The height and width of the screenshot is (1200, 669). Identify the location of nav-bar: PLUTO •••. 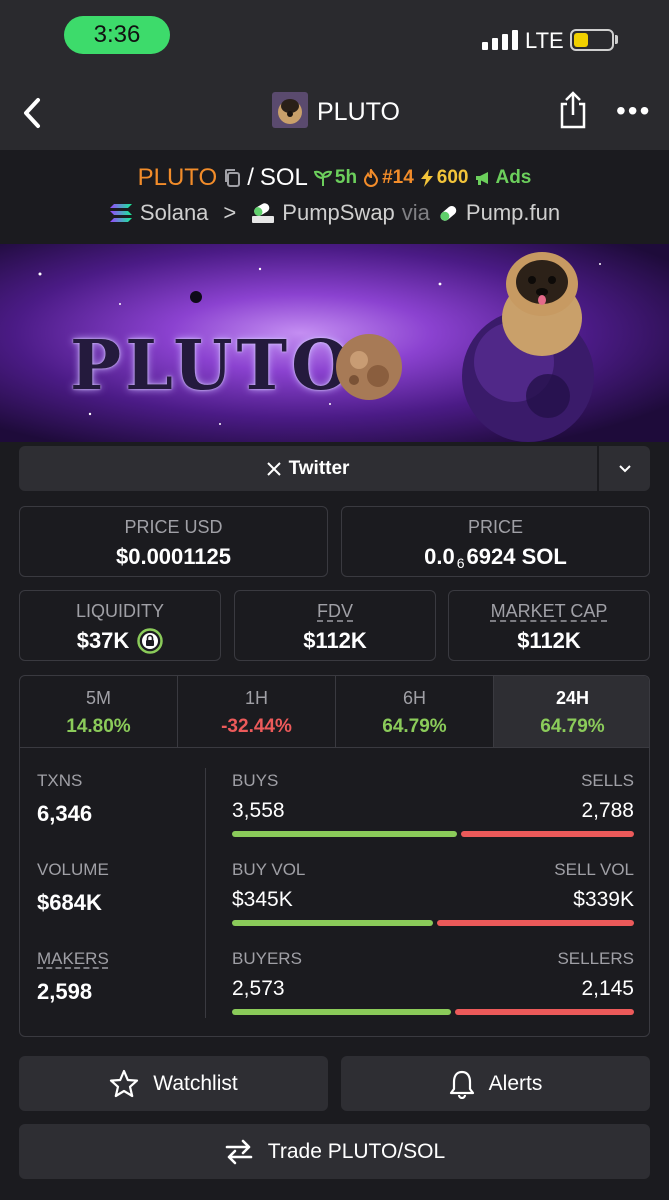
(334, 113).